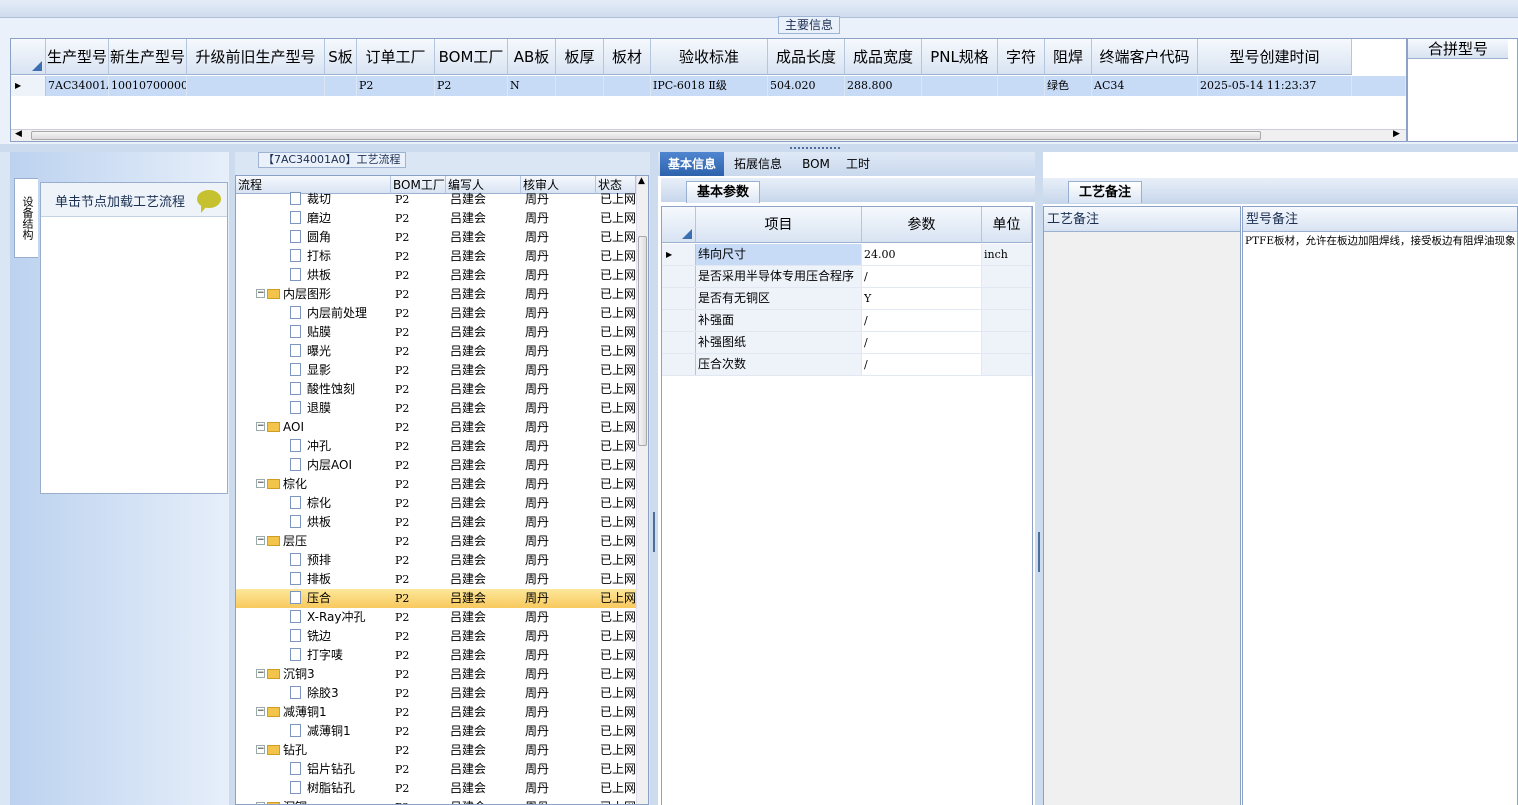 The height and width of the screenshot is (805, 1518). Describe the element at coordinates (1068, 57) in the screenshot. I see `col-header: 阻焊` at that location.